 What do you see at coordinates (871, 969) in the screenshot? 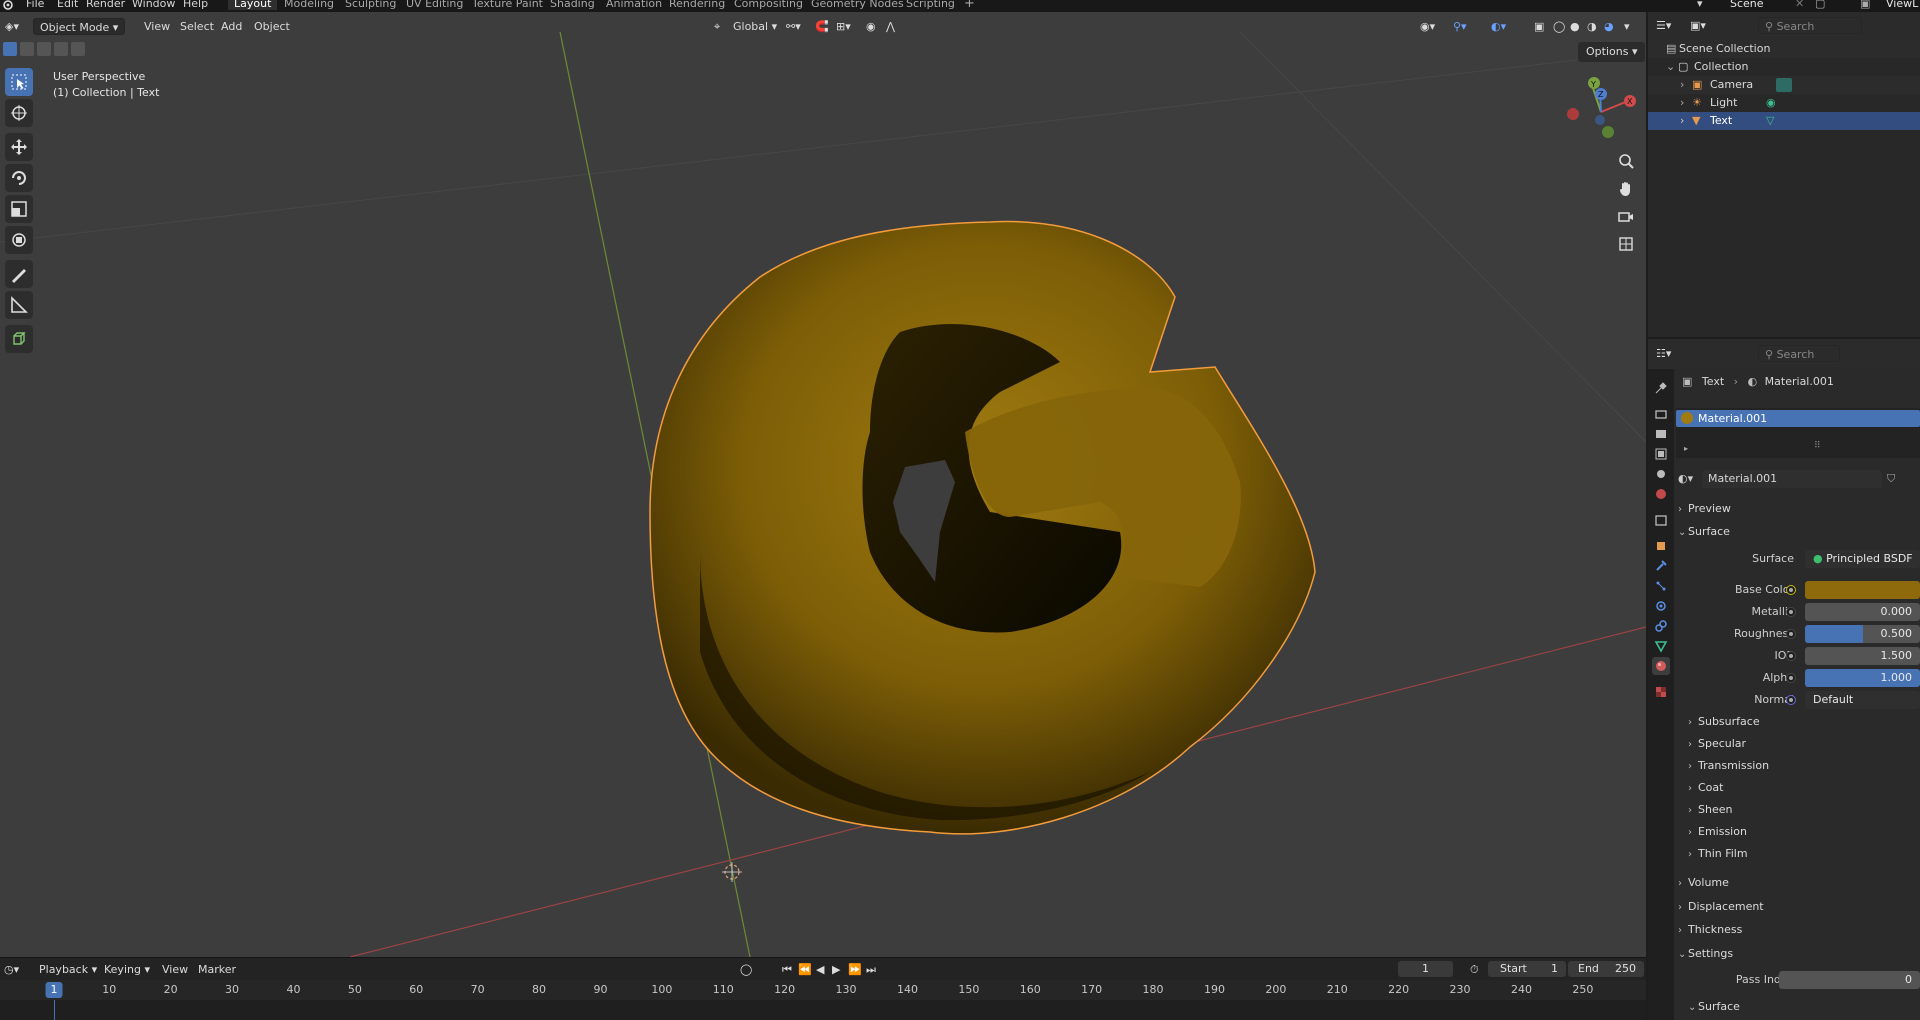
I see `jump-end-icon: ⏭` at bounding box center [871, 969].